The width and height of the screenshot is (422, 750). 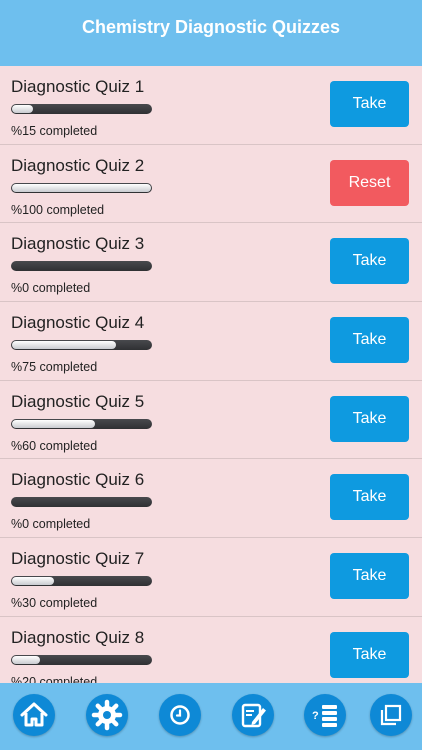 I want to click on quiz-title: Diagnostic Quiz 4, so click(x=78, y=323).